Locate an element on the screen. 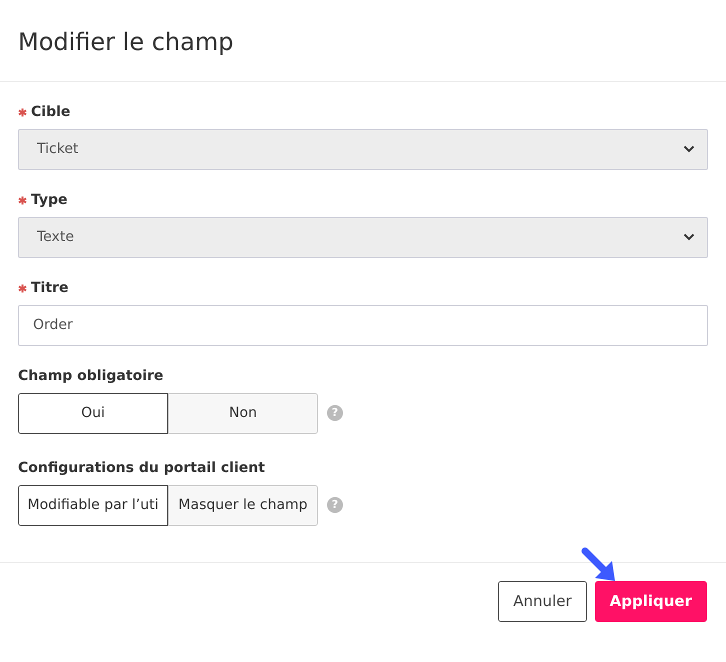 Image resolution: width=726 pixels, height=662 pixels. text-field: Order is located at coordinates (363, 325).